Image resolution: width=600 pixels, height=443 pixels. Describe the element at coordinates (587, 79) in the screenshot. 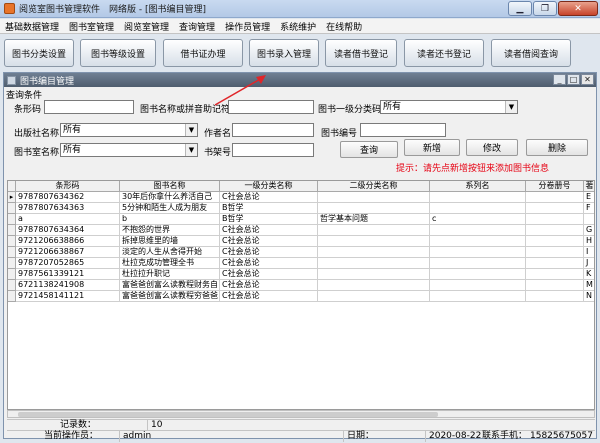

I see `child-close-button: ✕` at that location.